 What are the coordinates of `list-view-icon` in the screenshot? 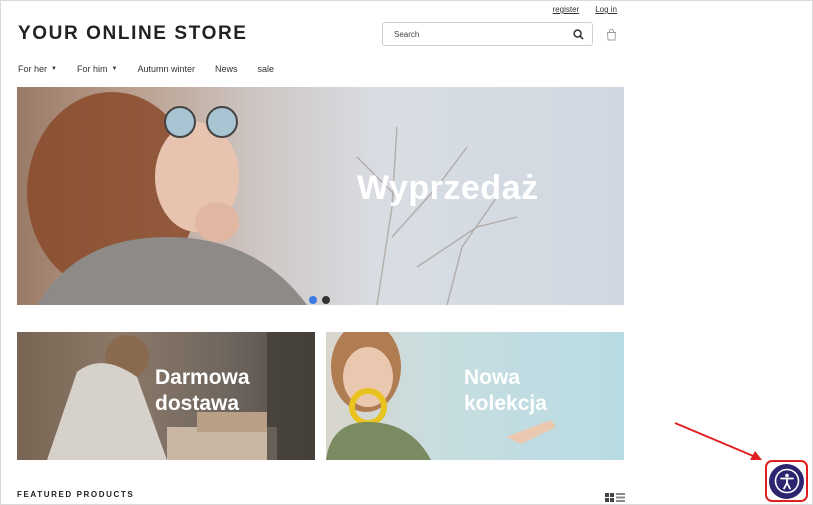 It's located at (620, 497).